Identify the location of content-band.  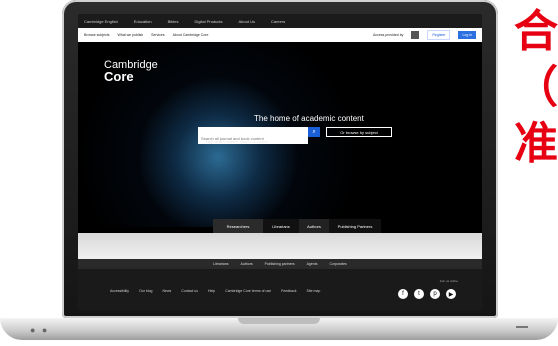
(280, 246).